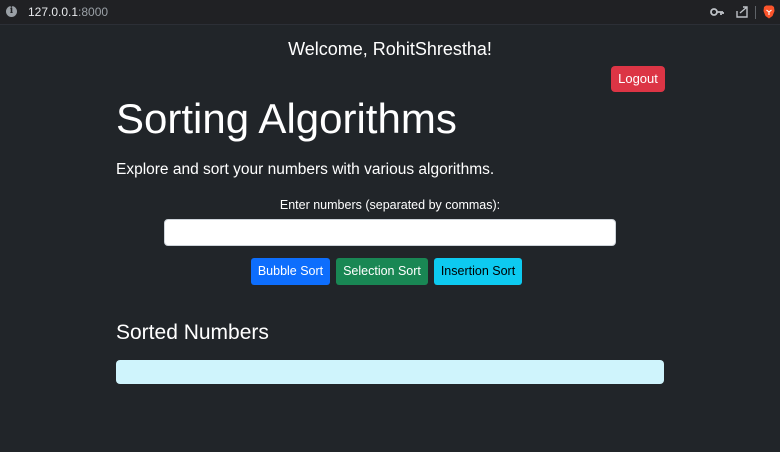 This screenshot has width=780, height=452. Describe the element at coordinates (390, 12) in the screenshot. I see `browser-toolbar: i 127.0.0.1:8000` at that location.